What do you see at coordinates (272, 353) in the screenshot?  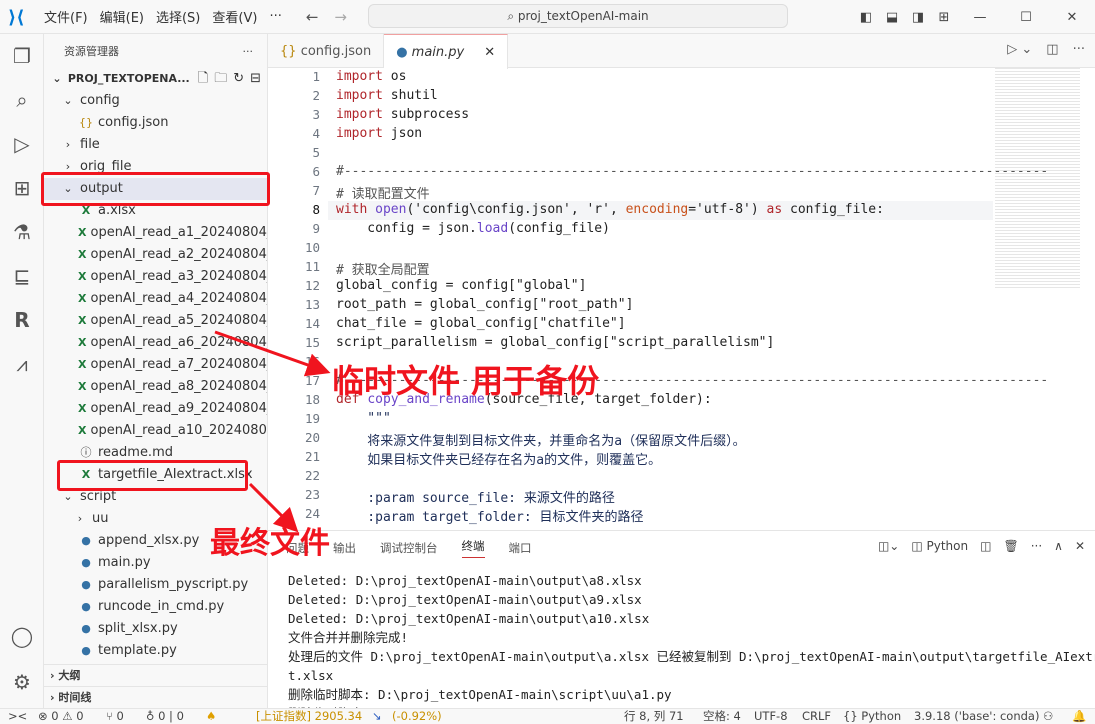 I see `arrow-to-temp-label` at bounding box center [272, 353].